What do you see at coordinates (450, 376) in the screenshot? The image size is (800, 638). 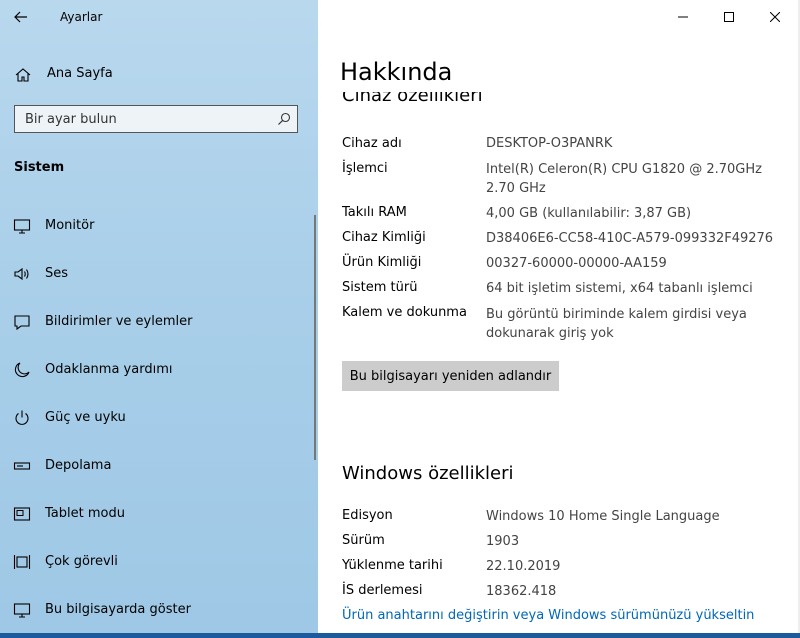 I see `rename-pc-button: Bu bilgisayarı yeniden adlandır` at bounding box center [450, 376].